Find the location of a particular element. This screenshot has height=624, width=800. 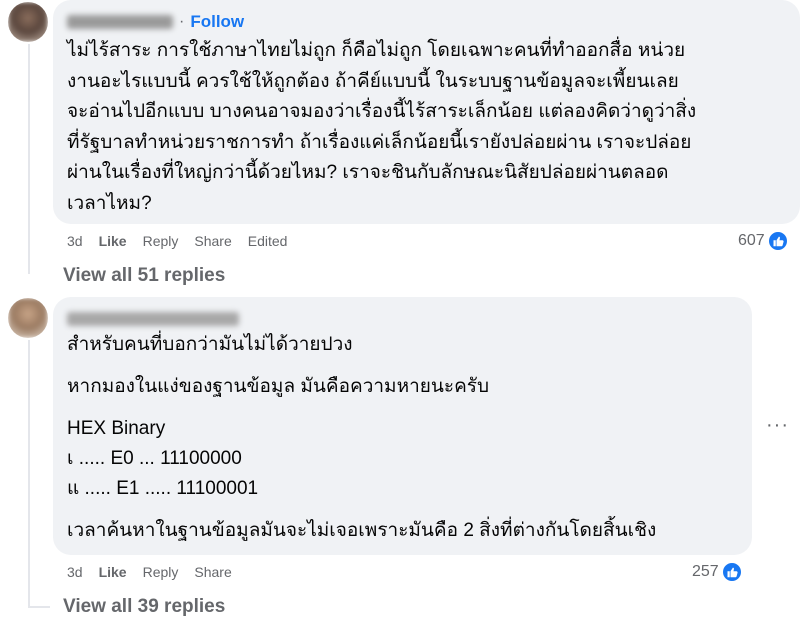

comment-actions: 3d Like Reply Share is located at coordinates (157, 572).